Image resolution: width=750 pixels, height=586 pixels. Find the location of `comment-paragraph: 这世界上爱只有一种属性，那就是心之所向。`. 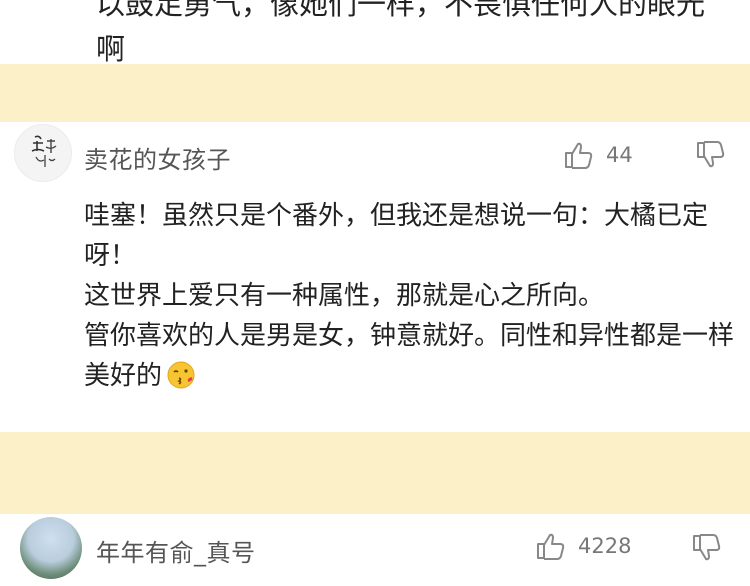

comment-paragraph: 这世界上爱只有一种属性，那就是心之所向。 is located at coordinates (344, 296).